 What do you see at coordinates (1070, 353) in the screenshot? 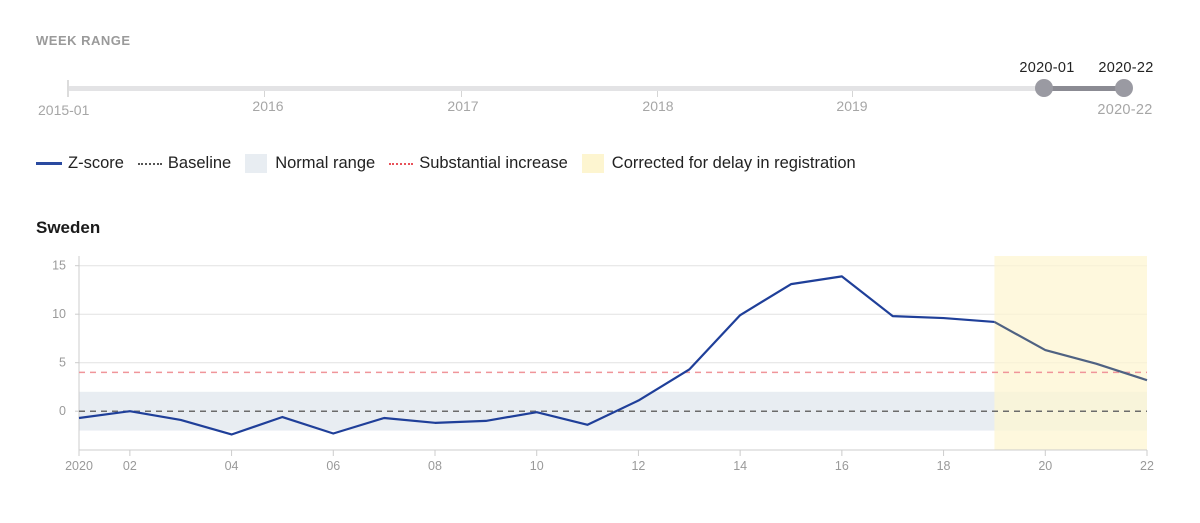
I see `corrected-band` at bounding box center [1070, 353].